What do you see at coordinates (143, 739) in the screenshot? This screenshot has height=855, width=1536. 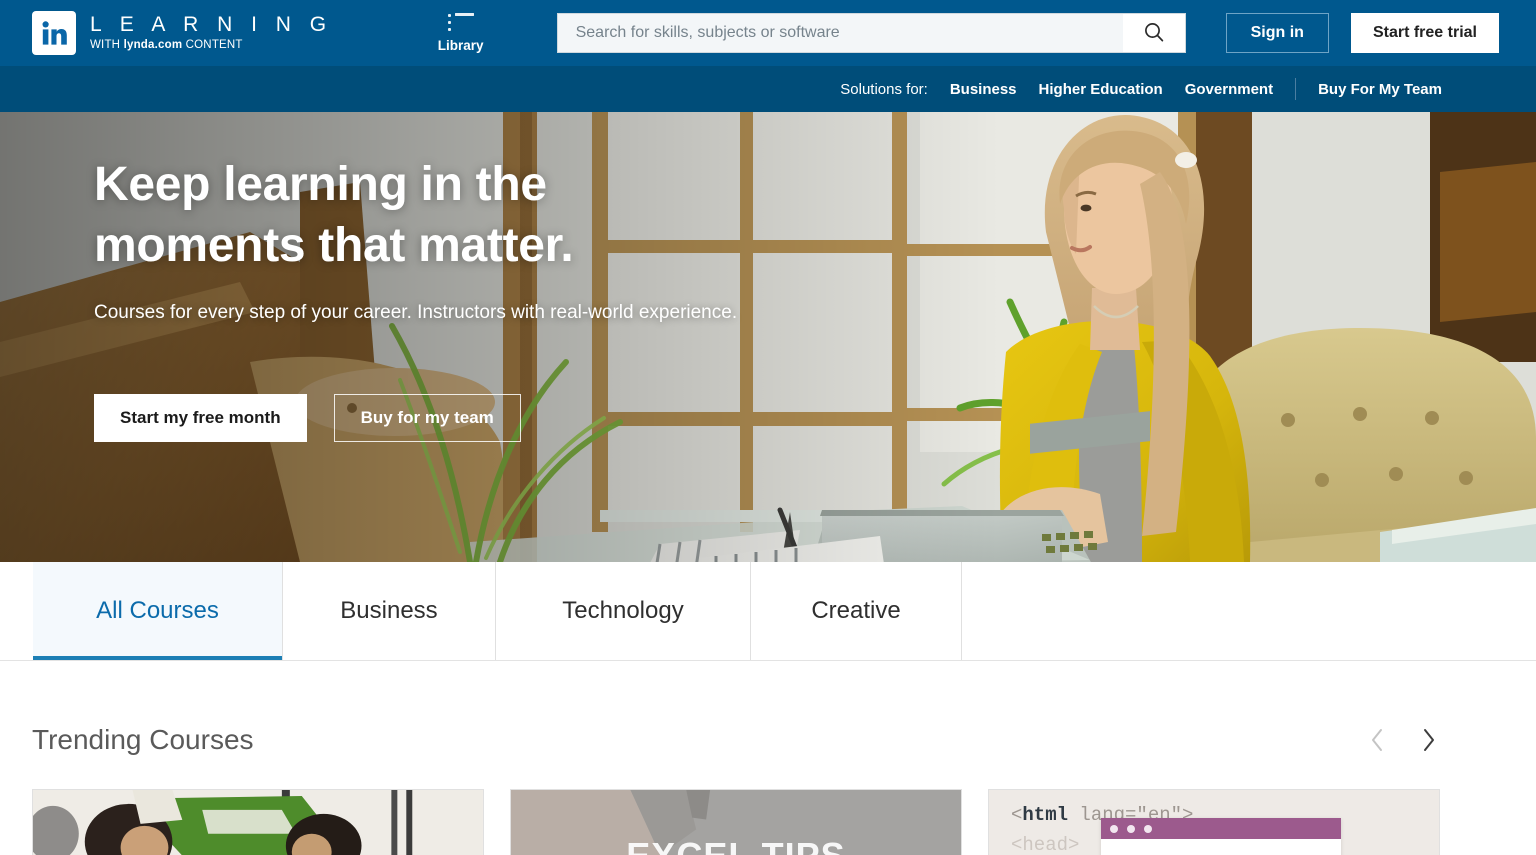 I see `trending-courses-title: Trending Courses` at bounding box center [143, 739].